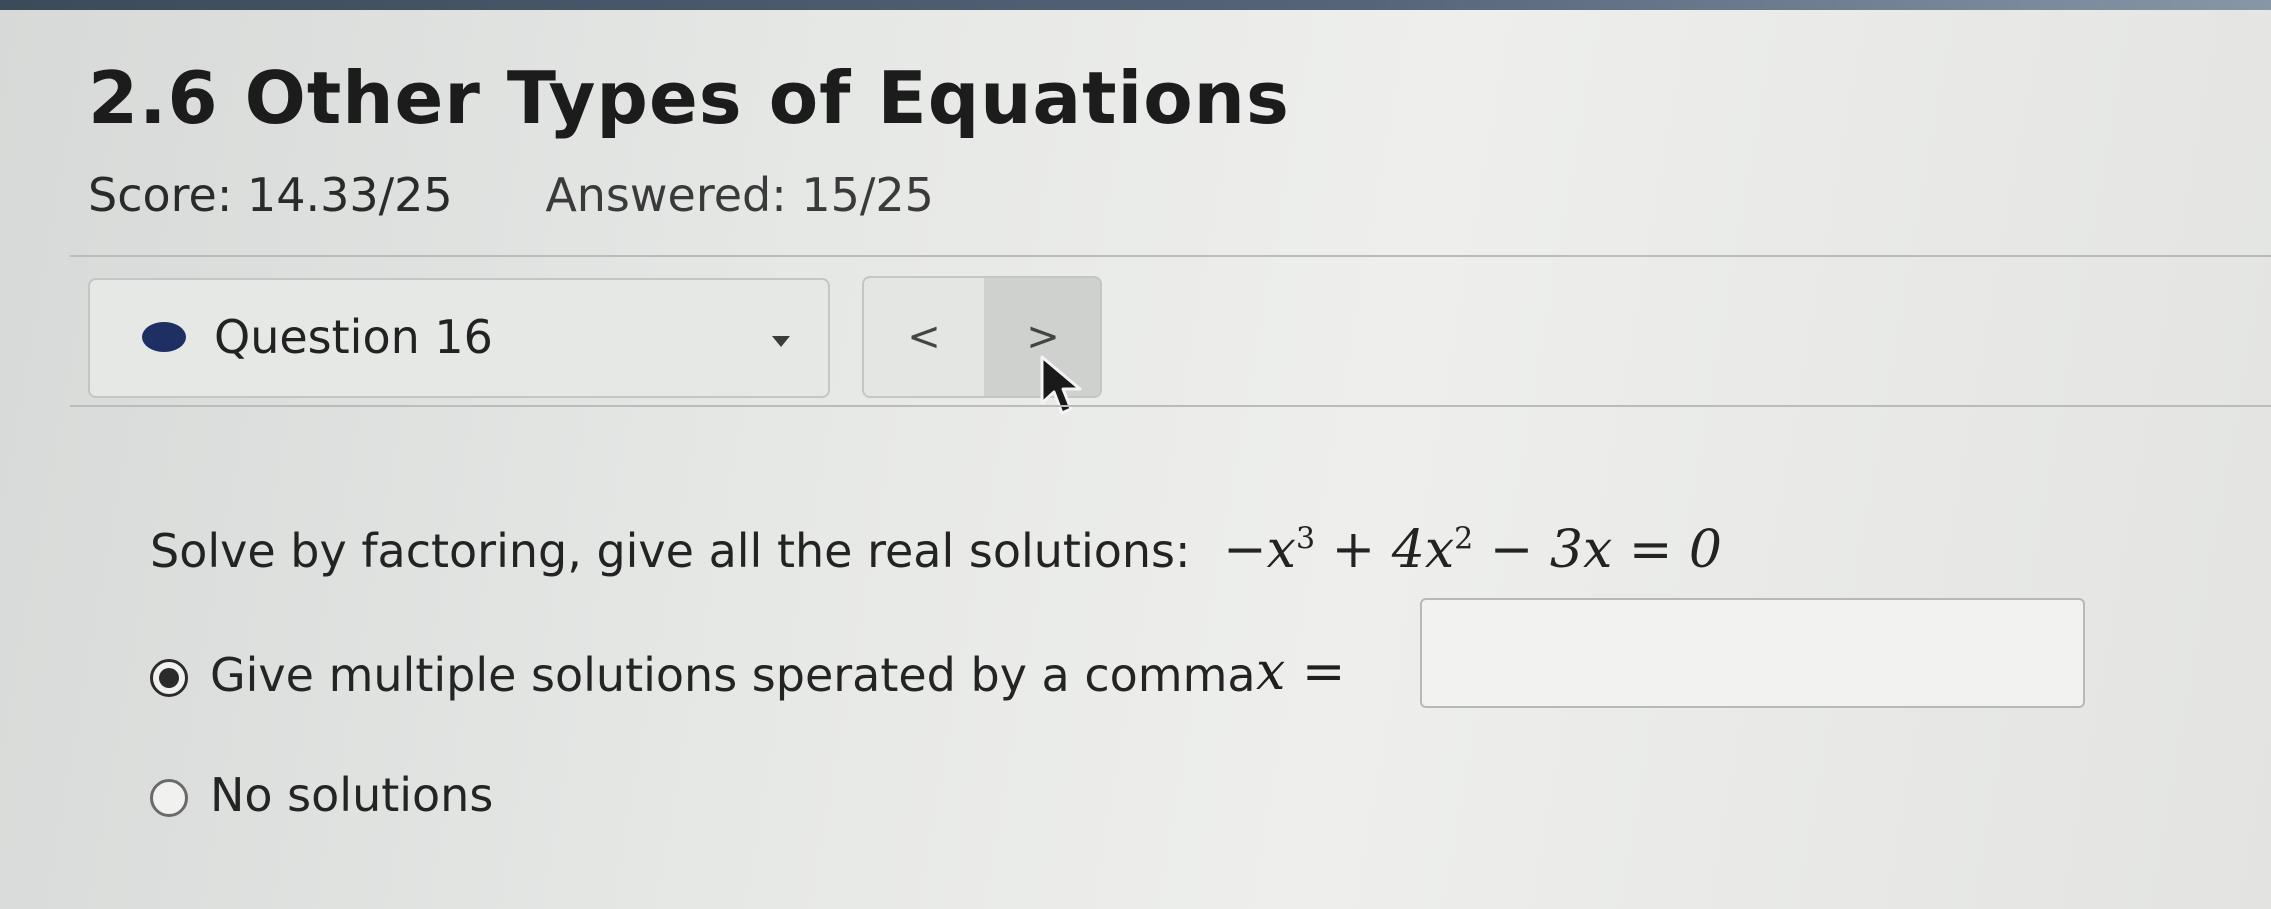 The height and width of the screenshot is (909, 2271). I want to click on score-summary: Score: 14.33/25 Answered: 15/25, so click(511, 195).